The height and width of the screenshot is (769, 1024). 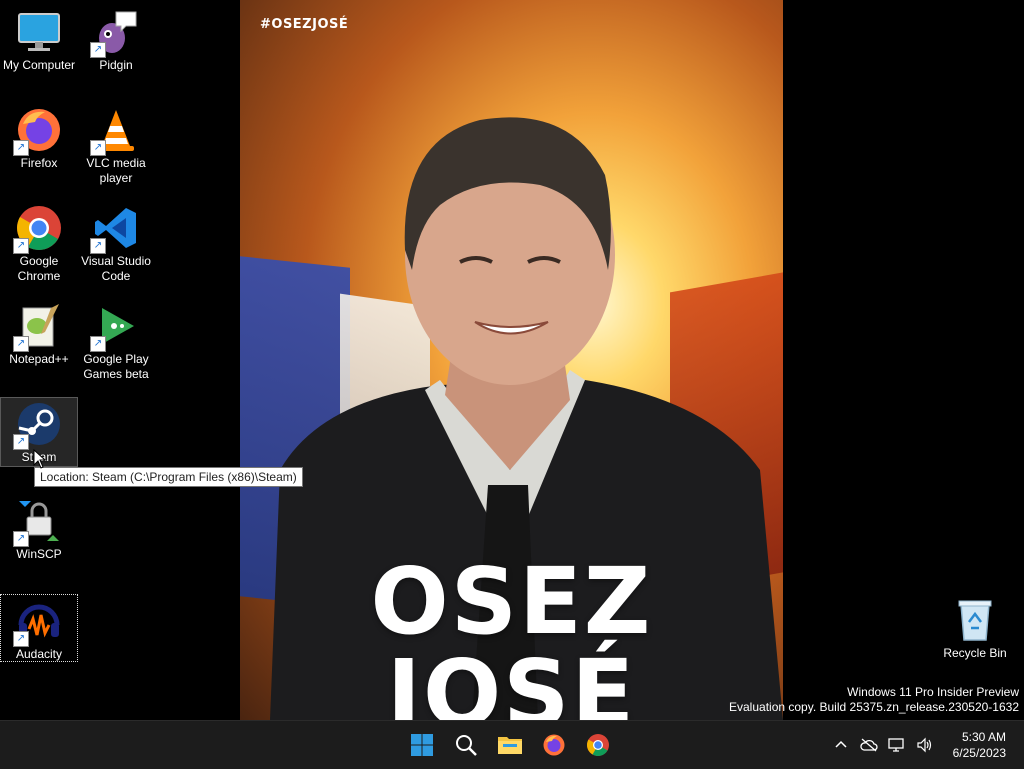 I want to click on wallpaper-slogan-line1: OSEZ, so click(x=511, y=601).